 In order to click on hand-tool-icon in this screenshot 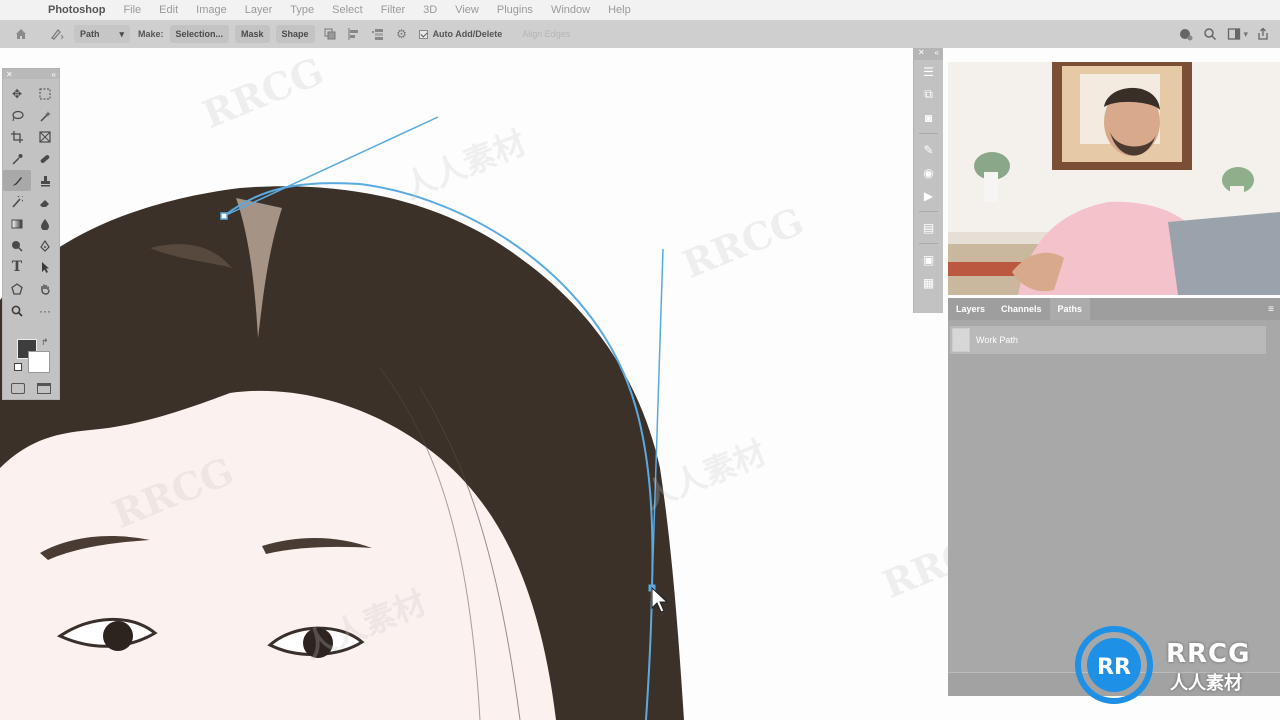, I will do `click(45, 289)`.